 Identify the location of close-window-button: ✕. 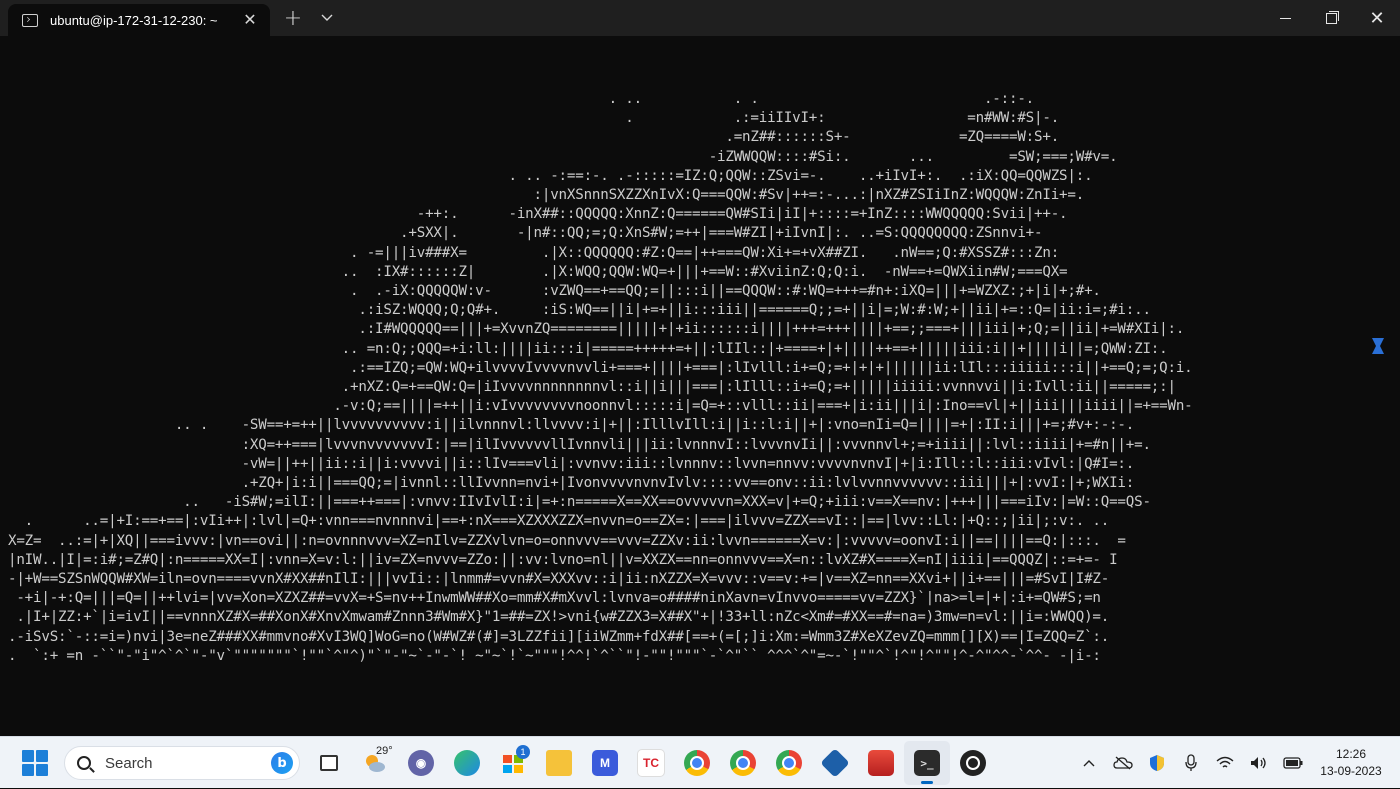
(1377, 18).